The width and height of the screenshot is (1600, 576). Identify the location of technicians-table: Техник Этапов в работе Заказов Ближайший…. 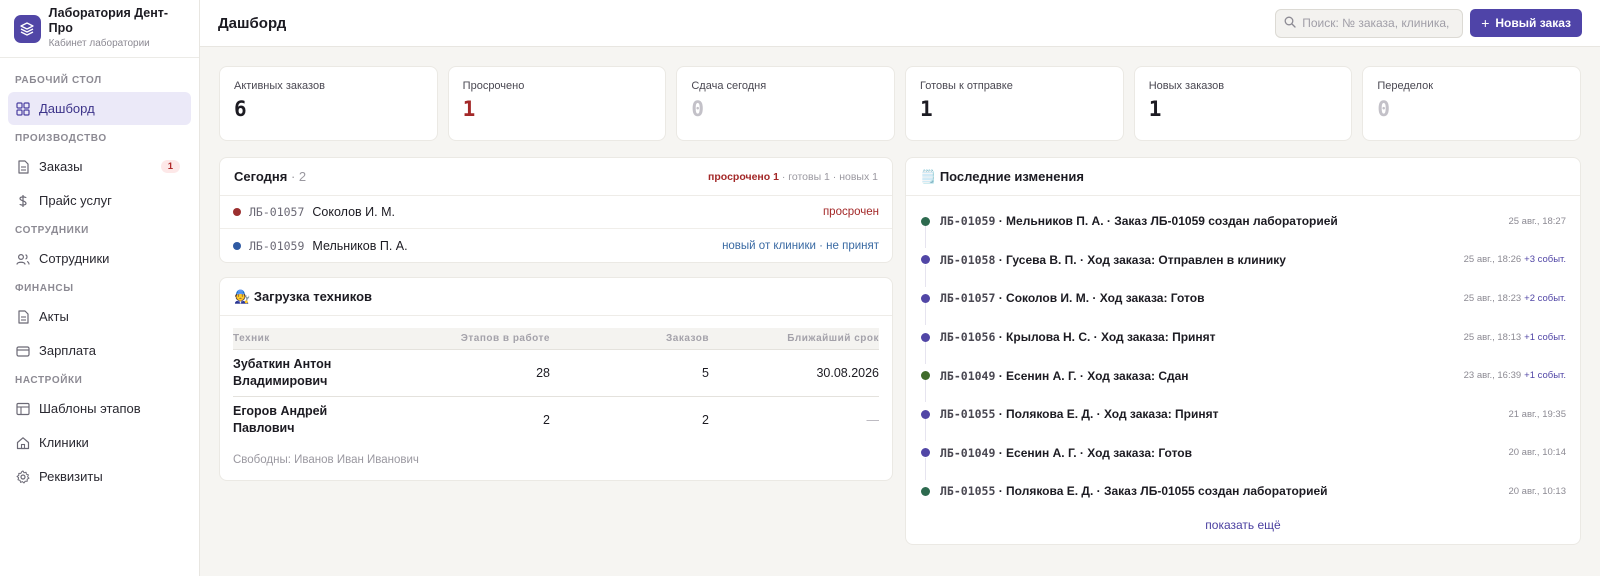
(556, 385).